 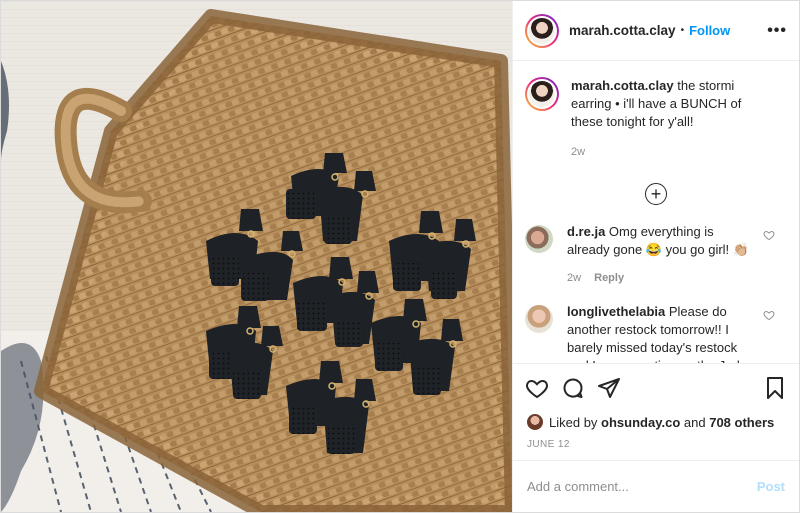 What do you see at coordinates (656, 194) in the screenshot?
I see `load-more-comments-icon: +` at bounding box center [656, 194].